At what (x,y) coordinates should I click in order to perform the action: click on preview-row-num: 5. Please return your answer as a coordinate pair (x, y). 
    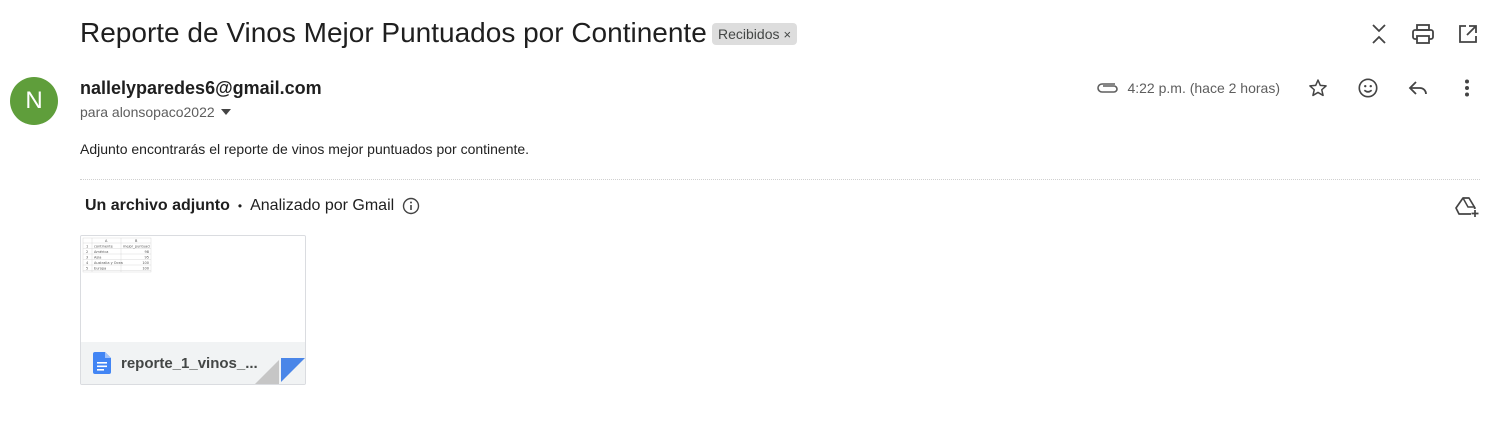
    Looking at the image, I should click on (87, 269).